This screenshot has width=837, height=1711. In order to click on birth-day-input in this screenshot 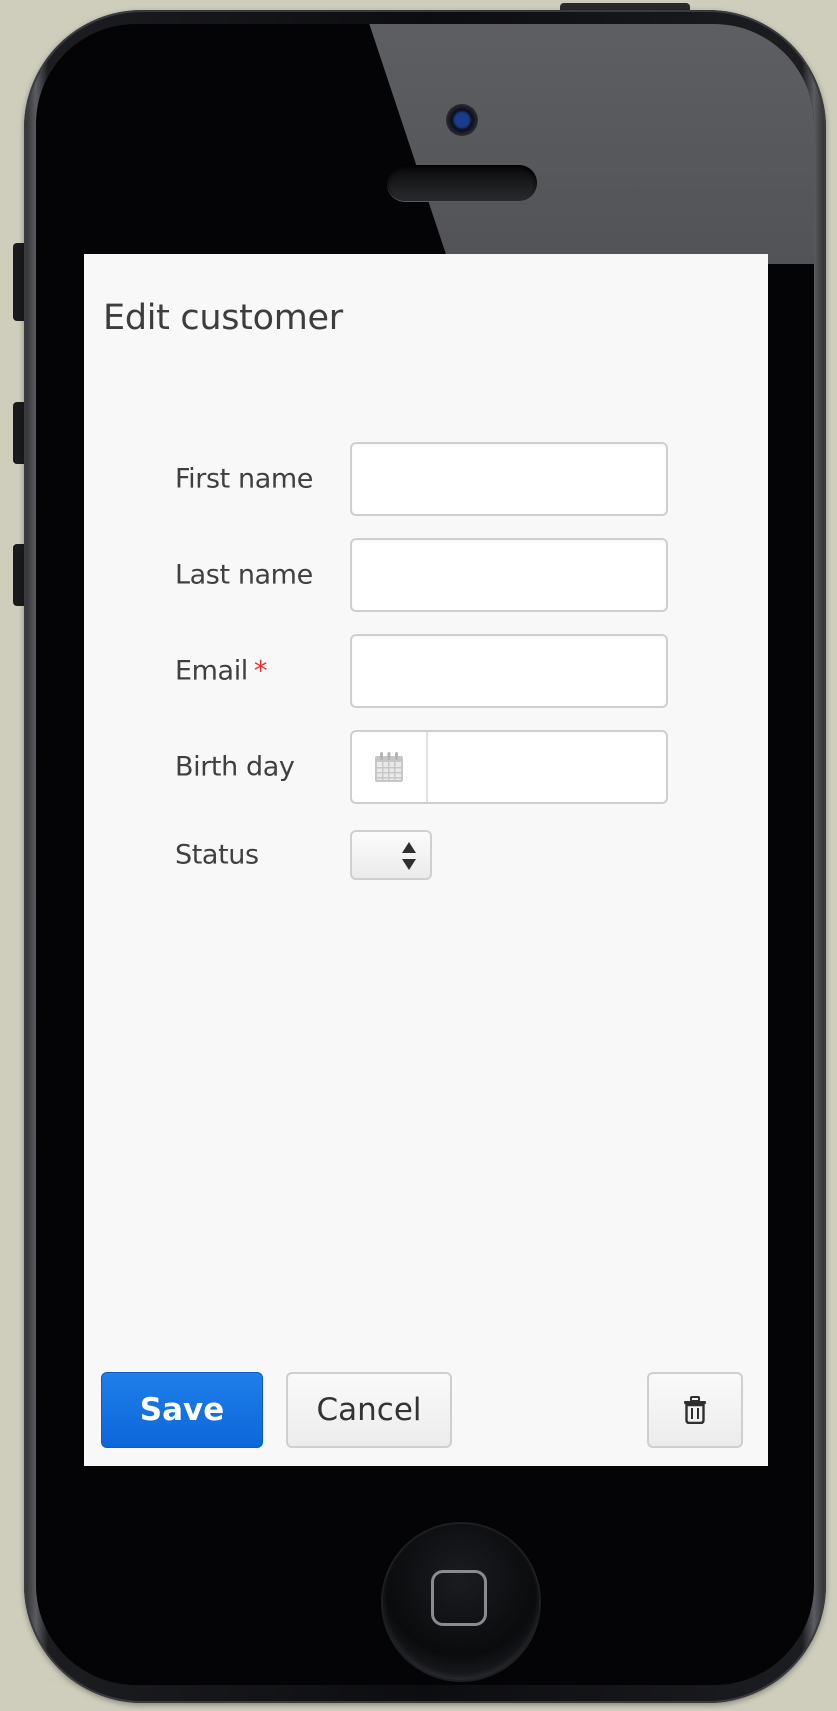, I will do `click(547, 767)`.